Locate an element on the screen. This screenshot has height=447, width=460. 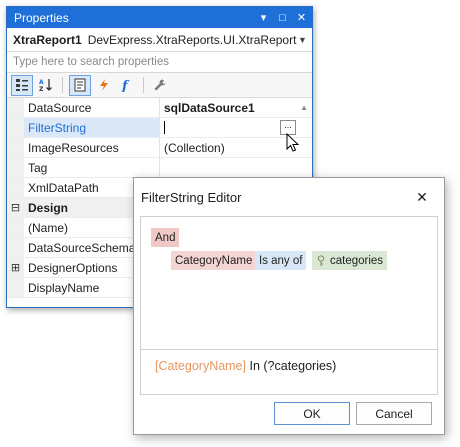
property-row-datasource: DataSource sqlDataSource1 is located at coordinates (159, 108).